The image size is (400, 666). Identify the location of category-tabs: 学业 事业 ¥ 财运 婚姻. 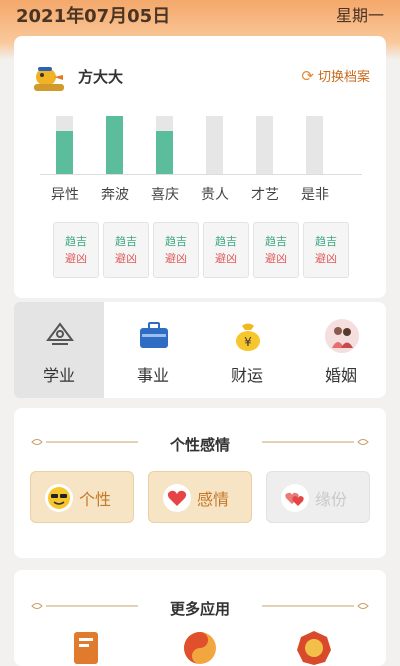
(200, 350).